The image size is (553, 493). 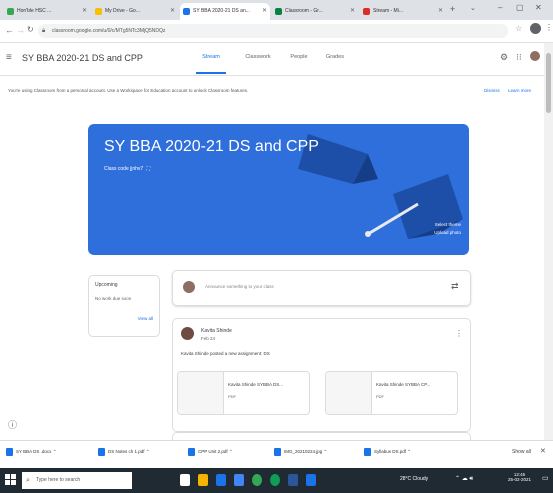 I want to click on settings-gear-icon: ⚙, so click(x=504, y=57).